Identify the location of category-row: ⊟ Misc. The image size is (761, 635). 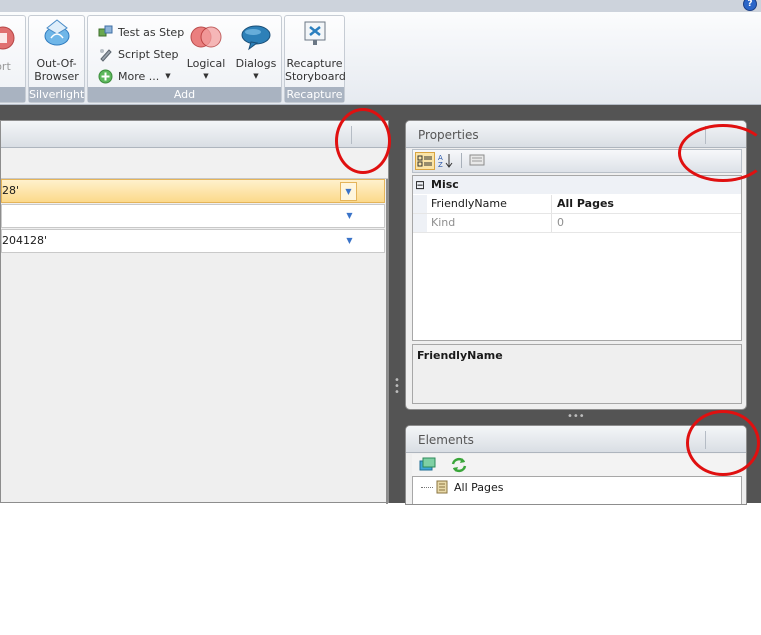
(577, 185).